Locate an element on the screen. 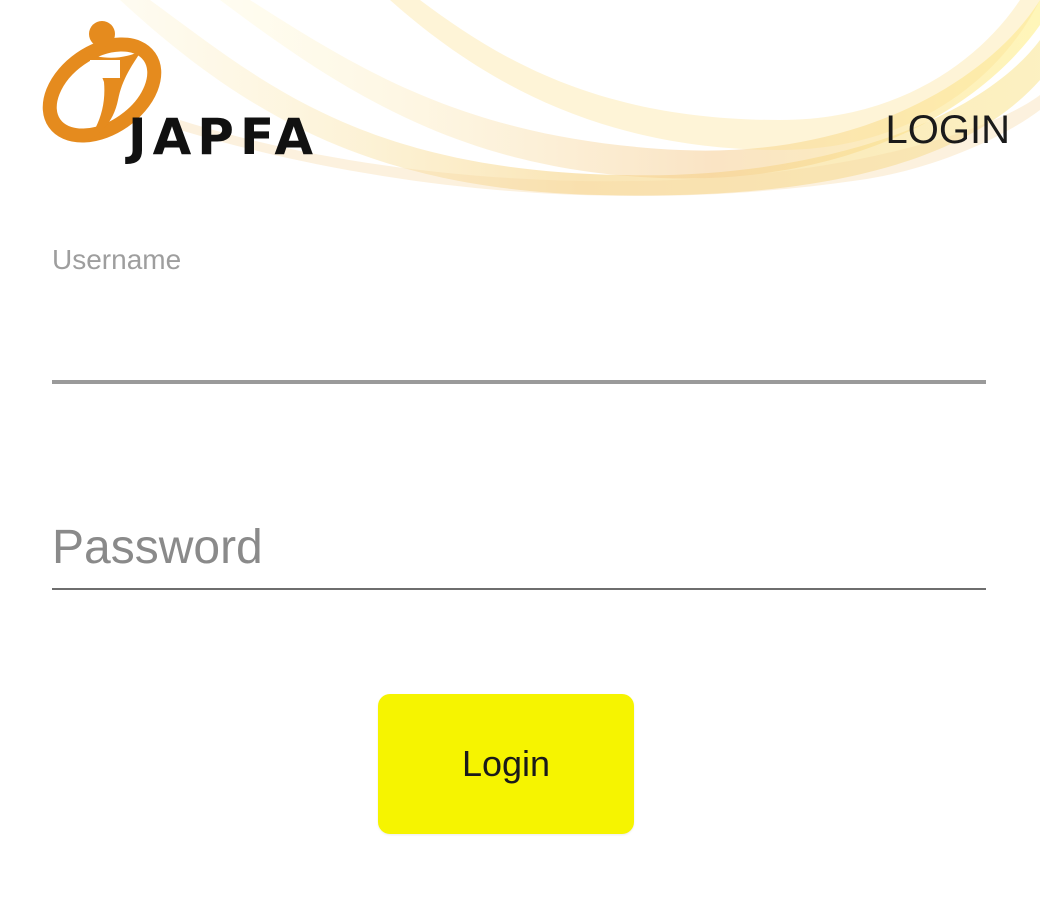  password-input is located at coordinates (519, 555).